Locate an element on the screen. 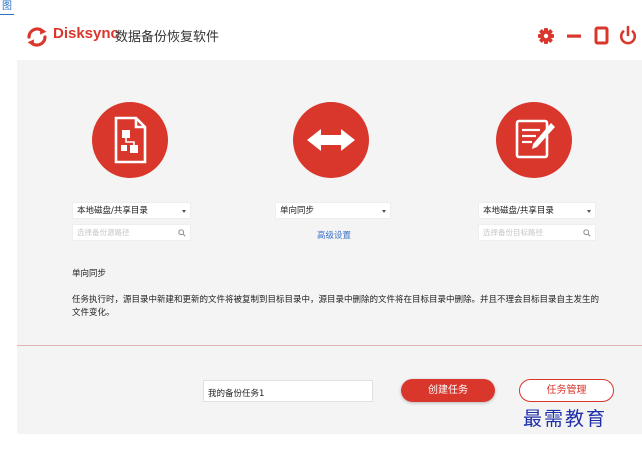  target-path-input is located at coordinates (529, 232).